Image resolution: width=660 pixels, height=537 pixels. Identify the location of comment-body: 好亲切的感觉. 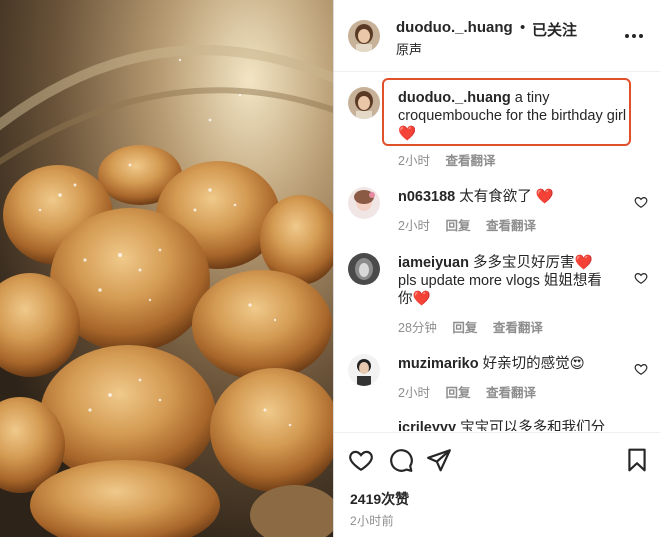
(526, 364).